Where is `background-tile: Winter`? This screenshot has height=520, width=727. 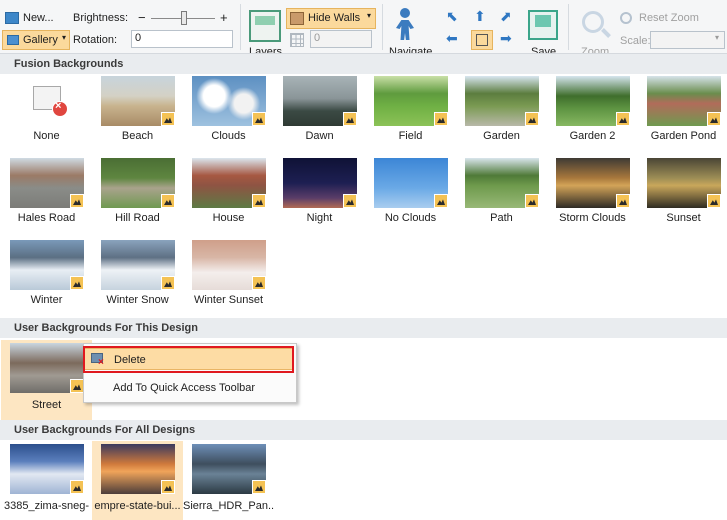 background-tile: Winter is located at coordinates (46, 279).